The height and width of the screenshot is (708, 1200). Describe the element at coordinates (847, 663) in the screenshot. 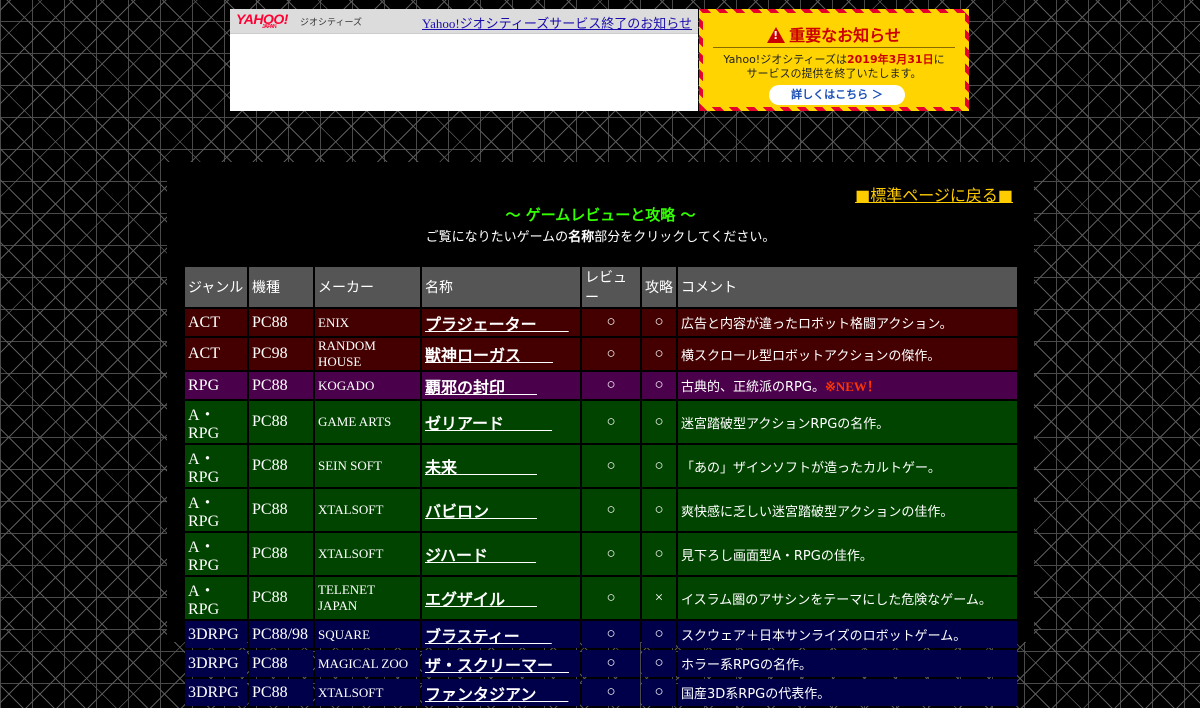

I see `cell-comment: ホラー系RPGの名作。` at that location.